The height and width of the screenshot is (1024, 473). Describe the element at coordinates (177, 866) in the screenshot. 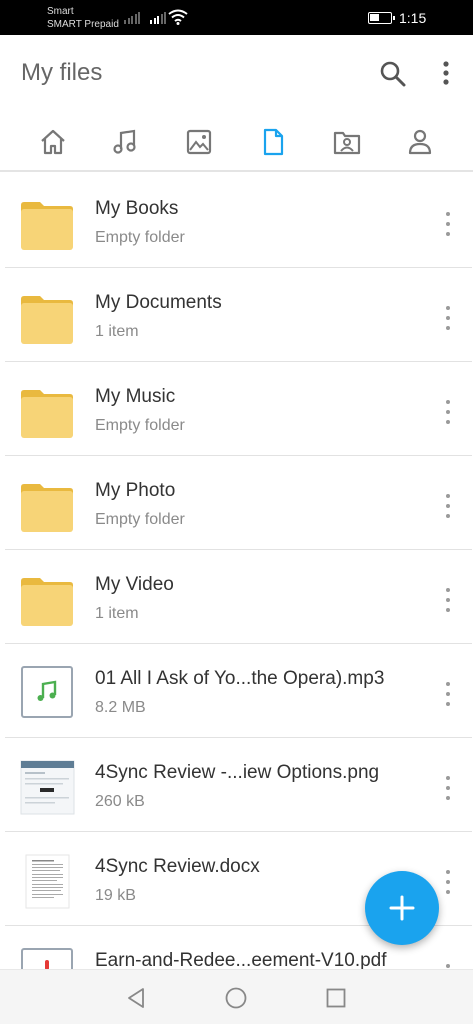

I see `item-name: 4Sync Review.docx` at that location.